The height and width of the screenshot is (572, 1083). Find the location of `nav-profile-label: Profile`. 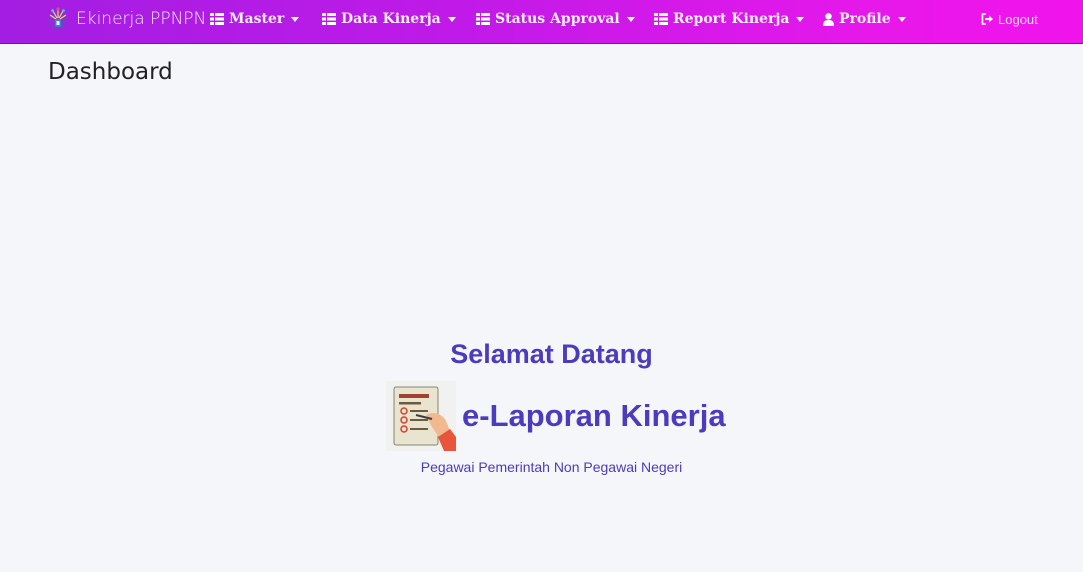

nav-profile-label: Profile is located at coordinates (865, 19).